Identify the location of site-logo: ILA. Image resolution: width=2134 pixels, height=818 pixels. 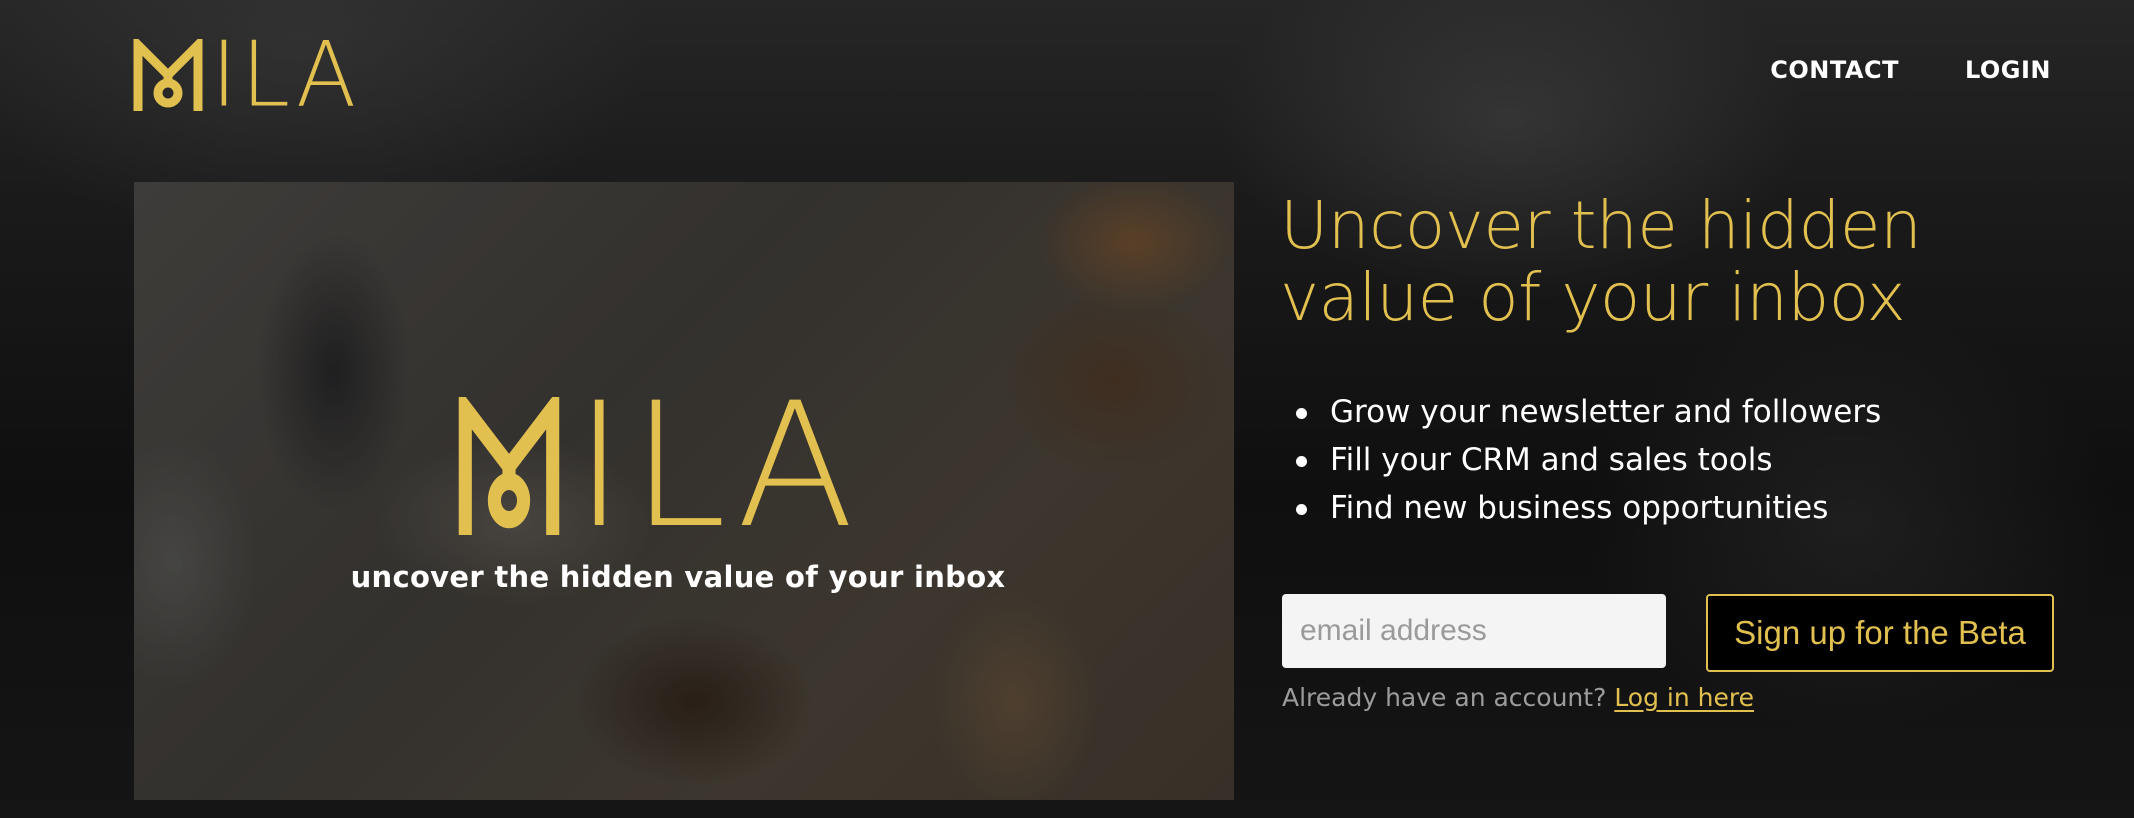
(247, 74).